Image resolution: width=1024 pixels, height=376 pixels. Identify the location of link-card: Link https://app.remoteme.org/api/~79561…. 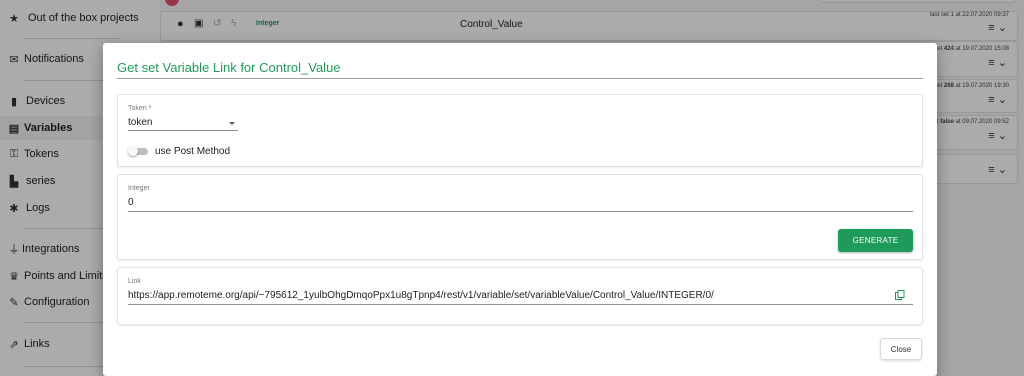
(520, 296).